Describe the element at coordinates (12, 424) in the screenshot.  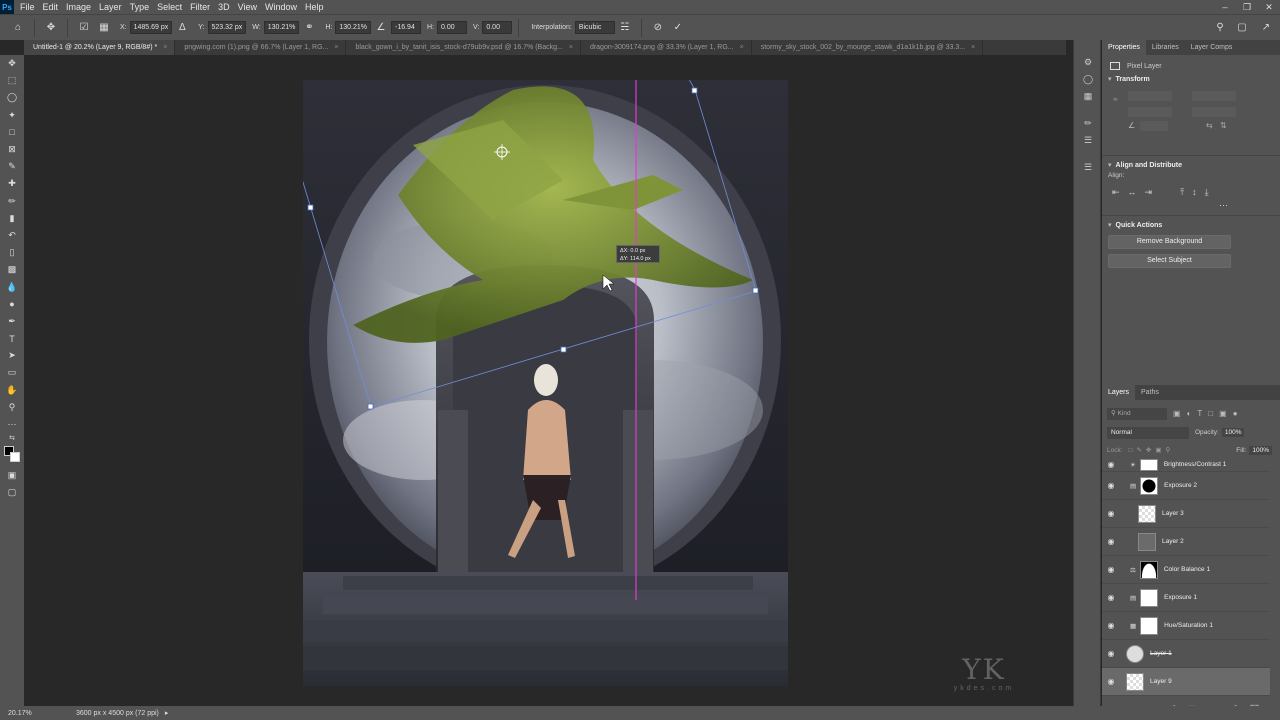
I see `more-tools-icon: ⋯` at that location.